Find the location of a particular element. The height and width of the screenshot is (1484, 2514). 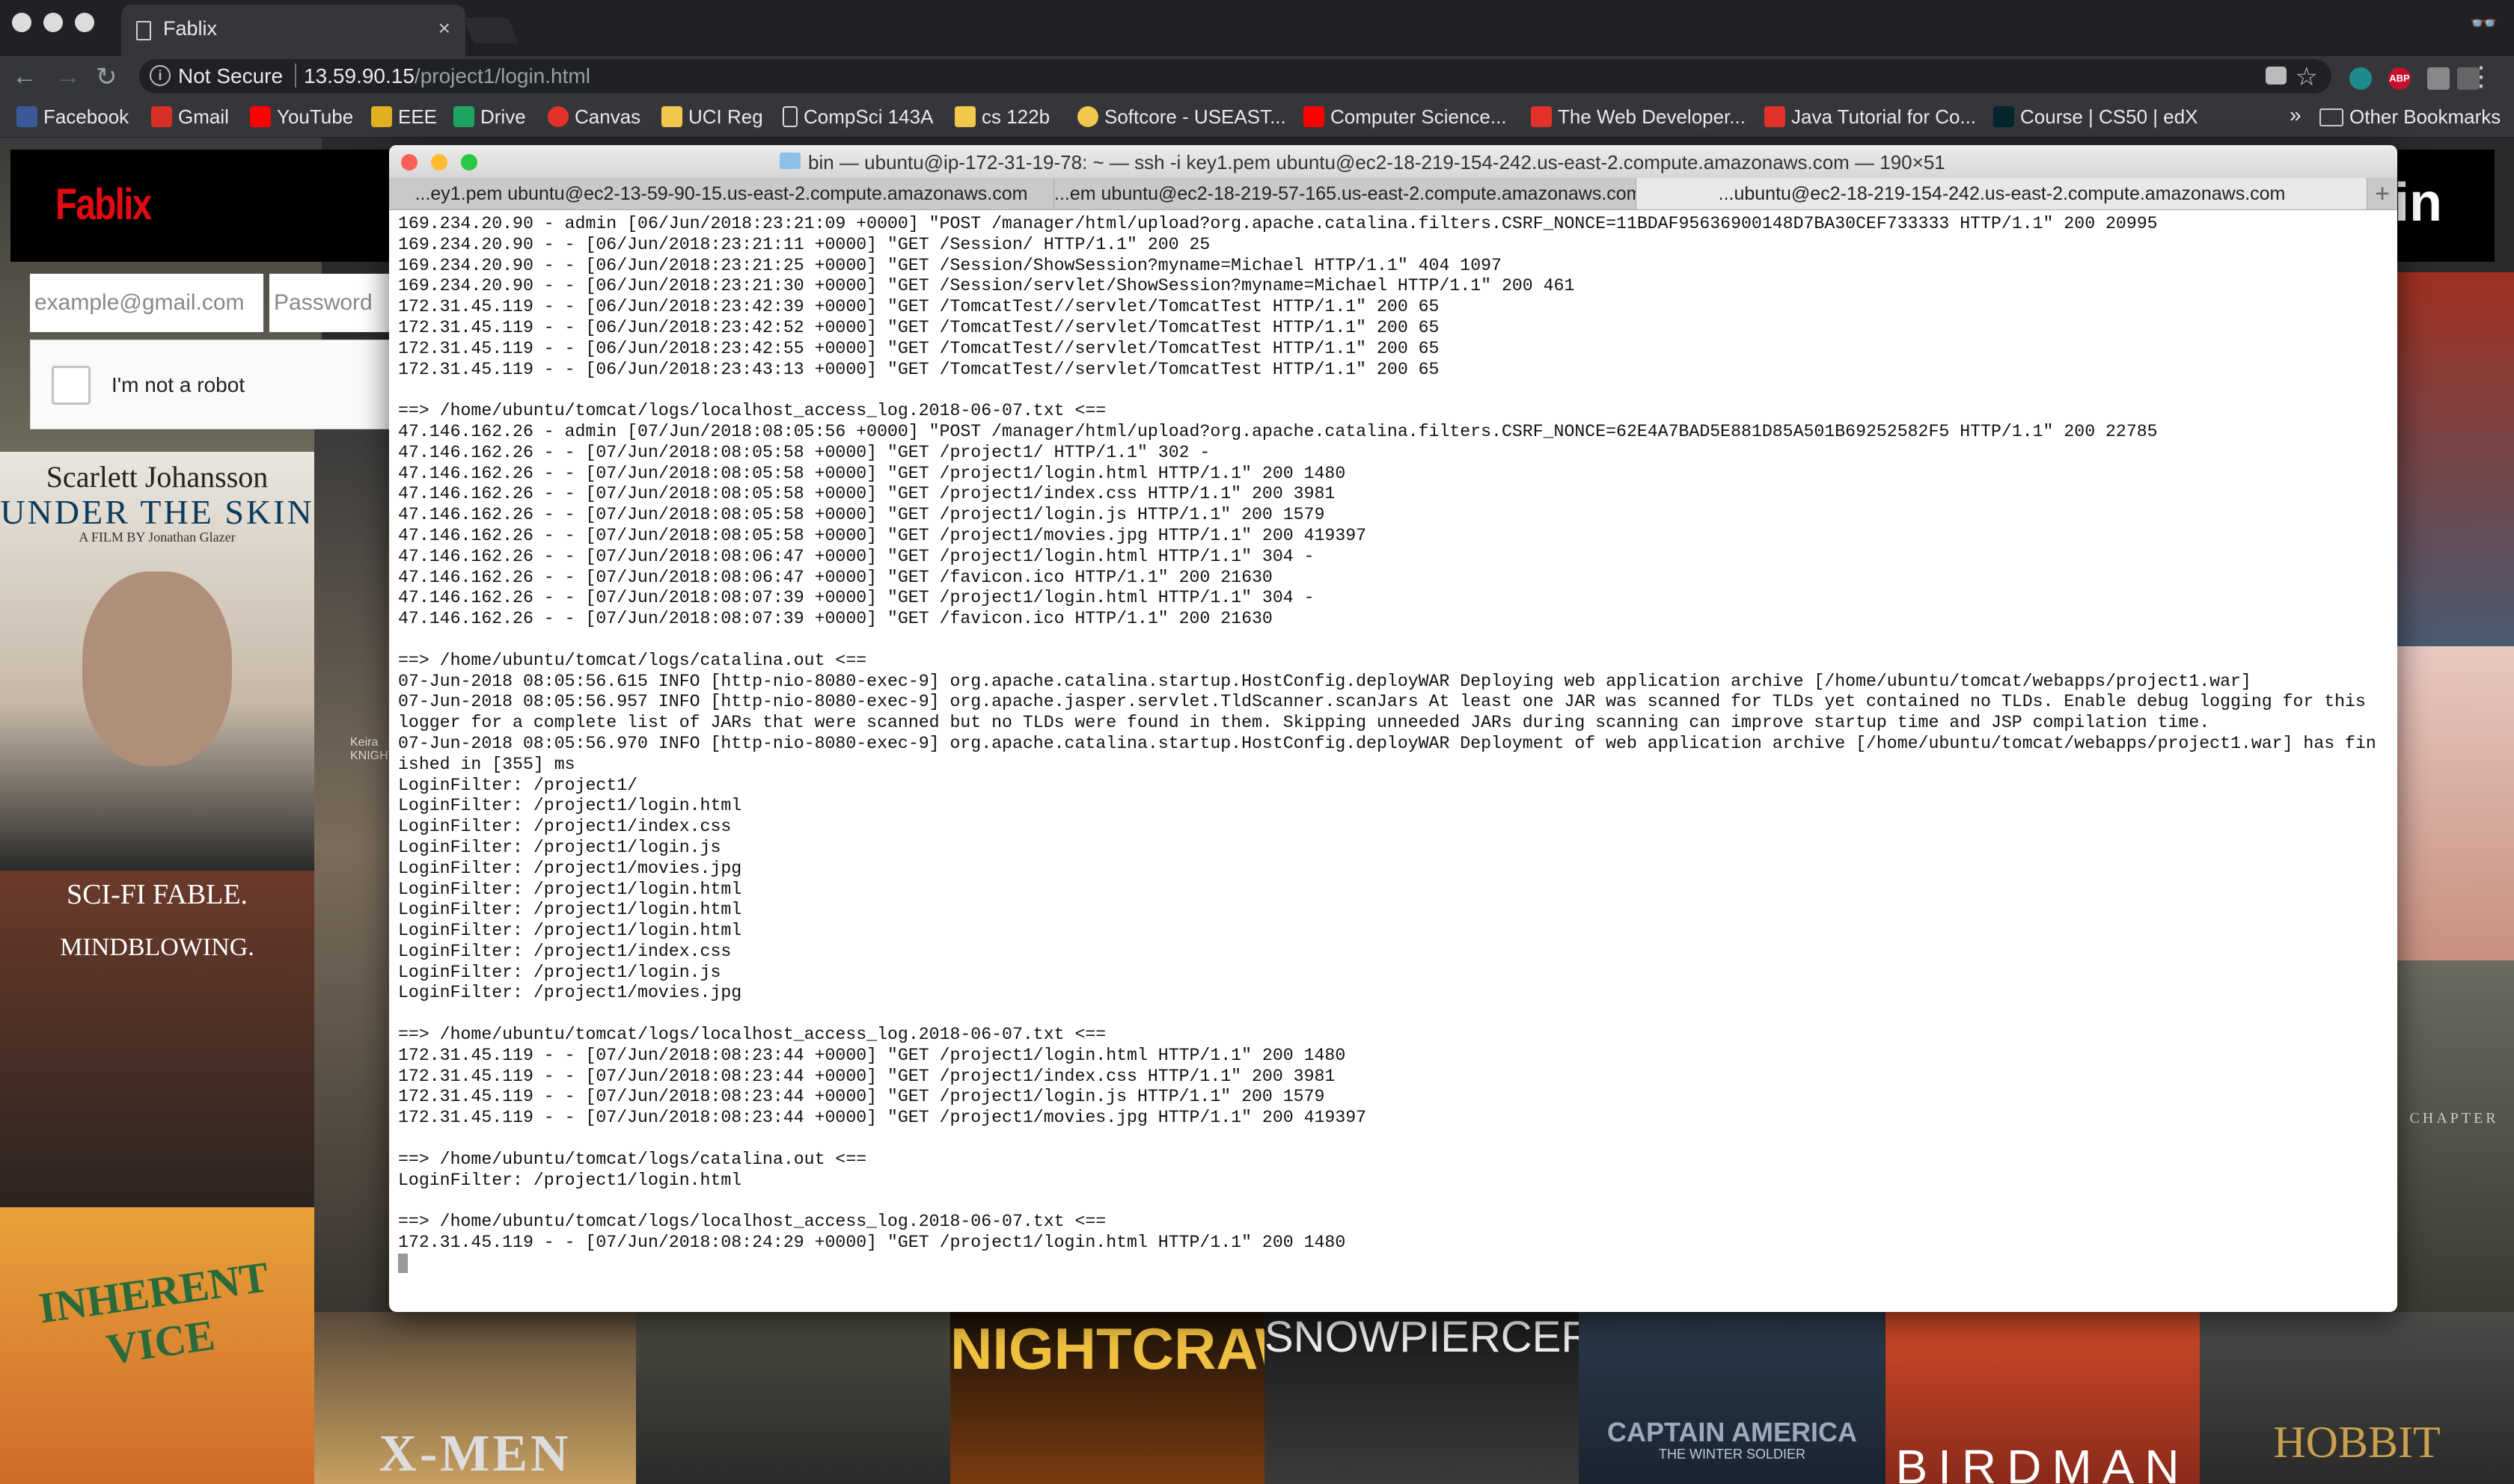

terminal-close-button is located at coordinates (410, 162).